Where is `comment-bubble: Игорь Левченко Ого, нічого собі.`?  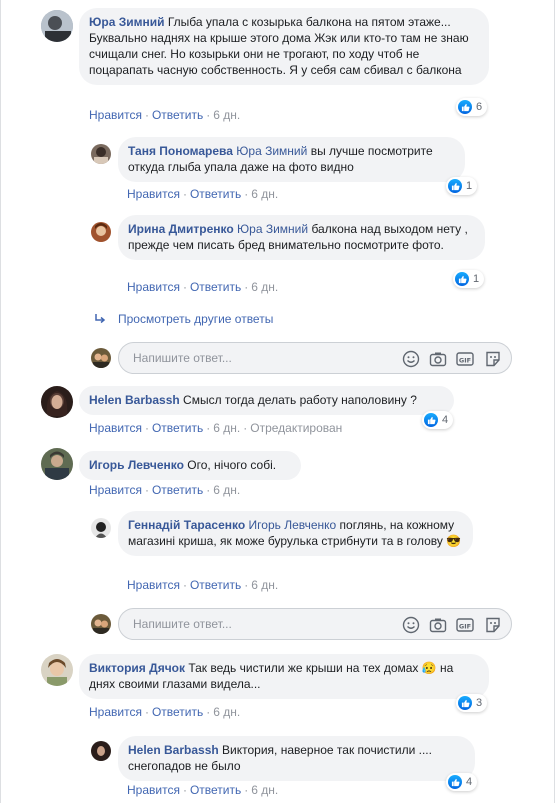 comment-bubble: Игорь Левченко Ого, нічого собі. is located at coordinates (190, 465).